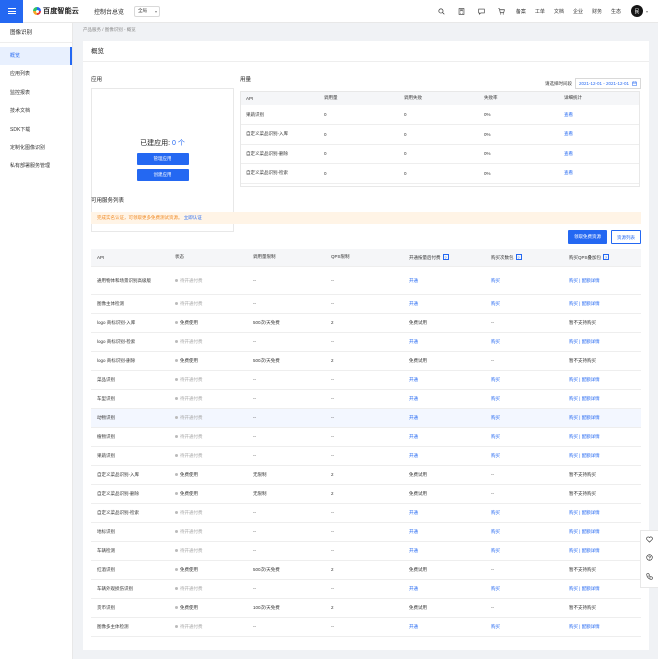  Describe the element at coordinates (462, 11) in the screenshot. I see `calculator-icon` at that location.